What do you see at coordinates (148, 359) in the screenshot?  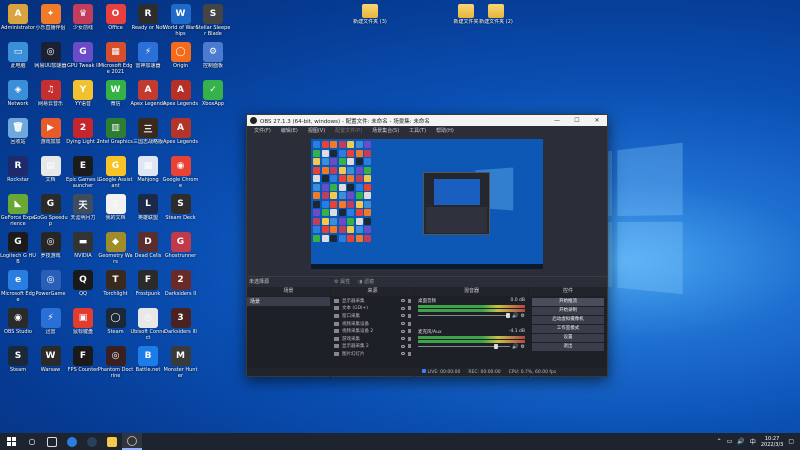 I see `desktop-icon: B Battle.net` at bounding box center [148, 359].